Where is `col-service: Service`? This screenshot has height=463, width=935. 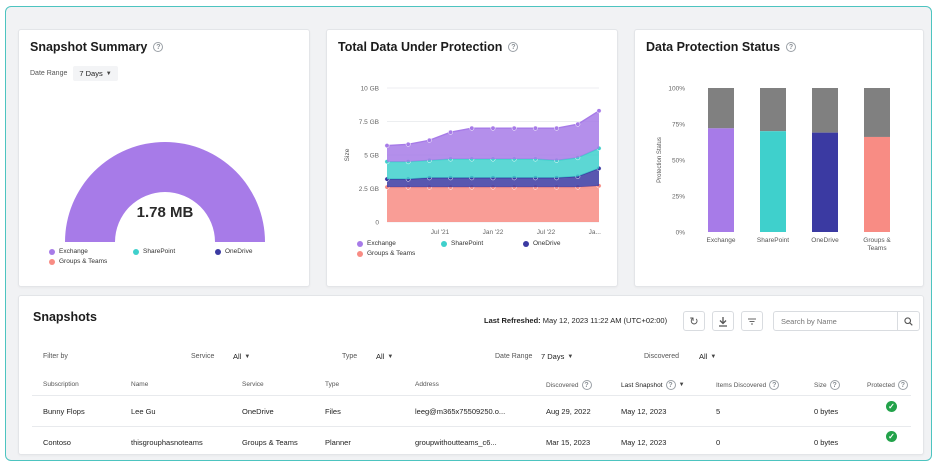 col-service: Service is located at coordinates (253, 384).